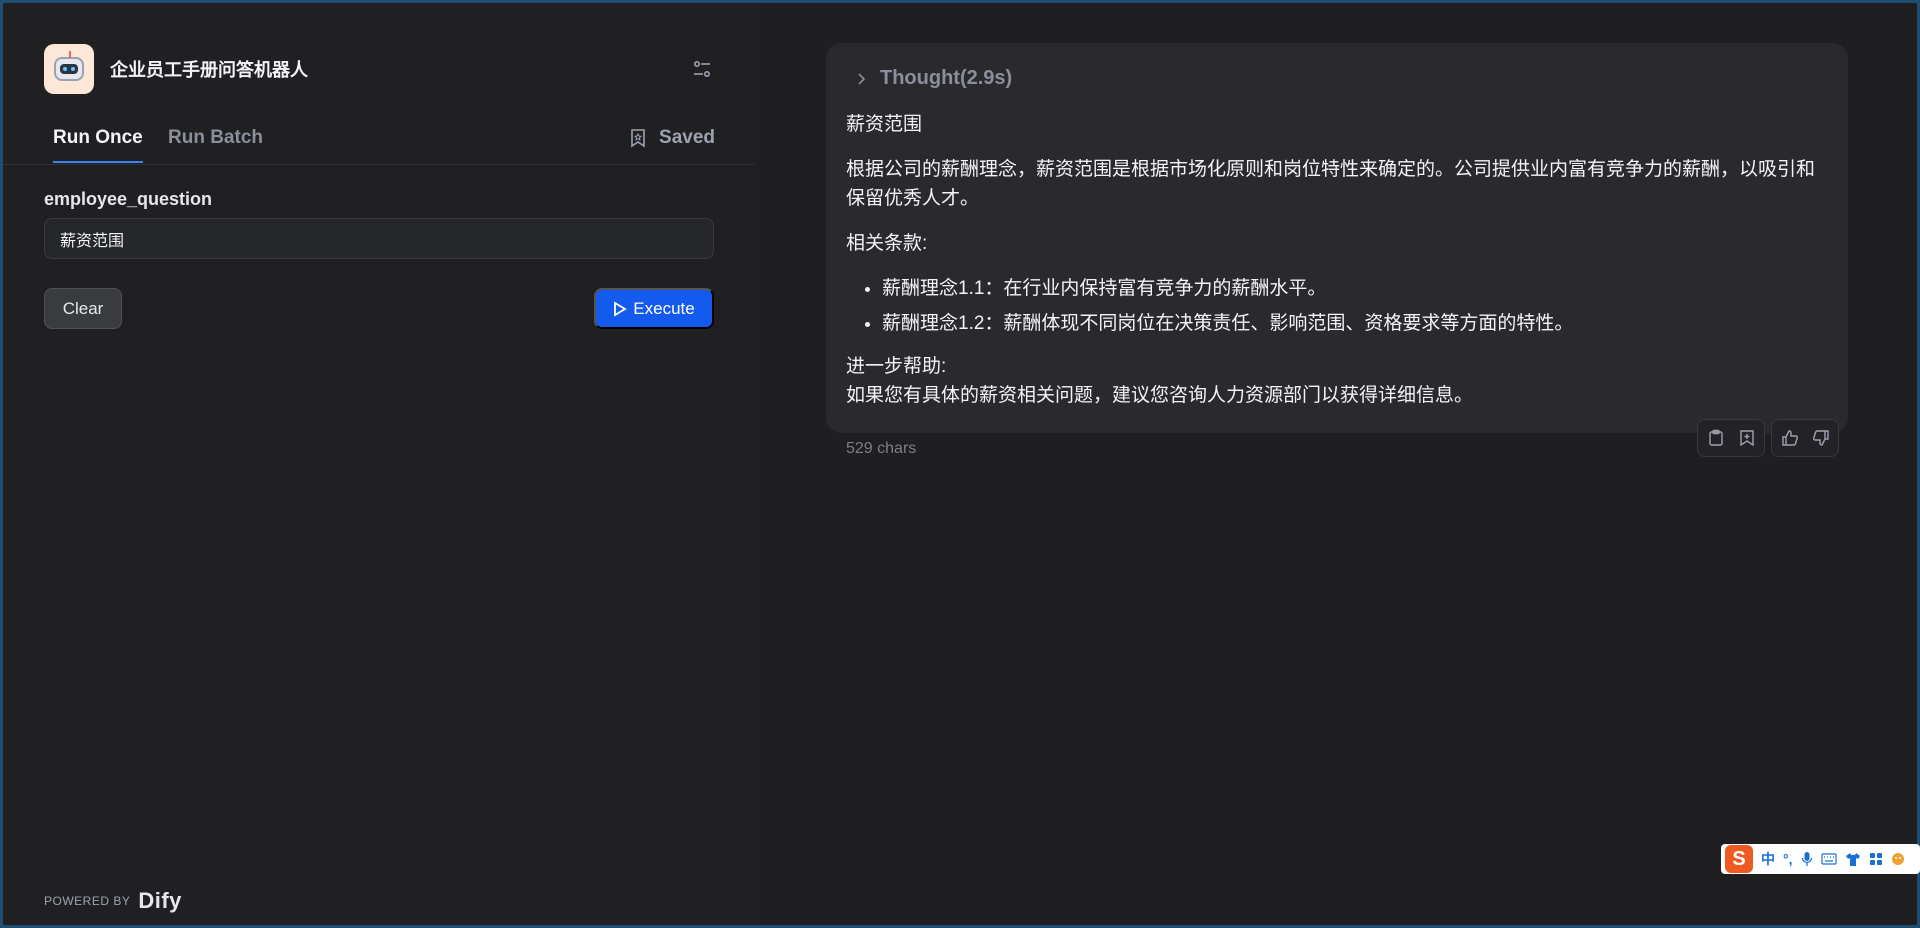 The width and height of the screenshot is (1920, 928). What do you see at coordinates (1160, 395) in the screenshot?
I see `help-text: 如果您有具体的薪资相关问题，建议您咨询人力资源部门以获得详细信息。` at bounding box center [1160, 395].